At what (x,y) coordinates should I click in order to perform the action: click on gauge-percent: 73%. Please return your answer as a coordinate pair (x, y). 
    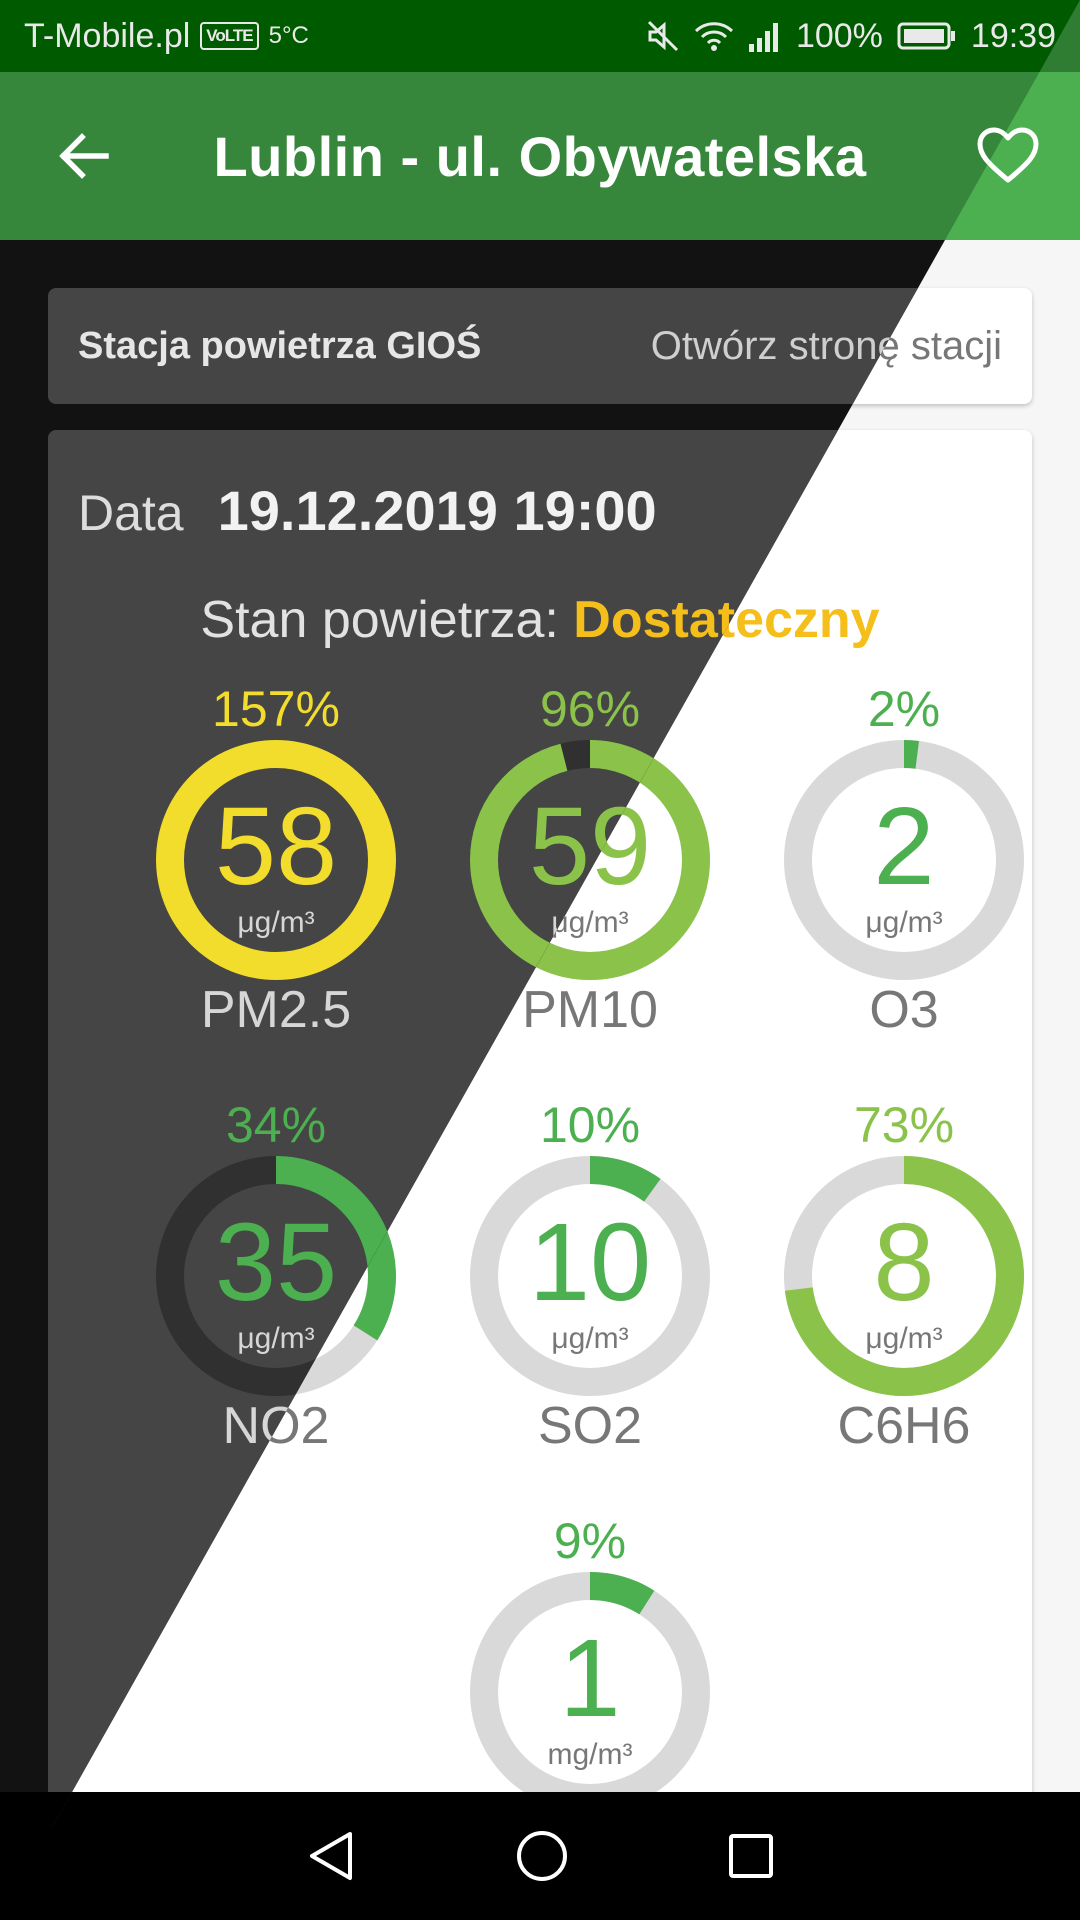
    Looking at the image, I should click on (904, 1125).